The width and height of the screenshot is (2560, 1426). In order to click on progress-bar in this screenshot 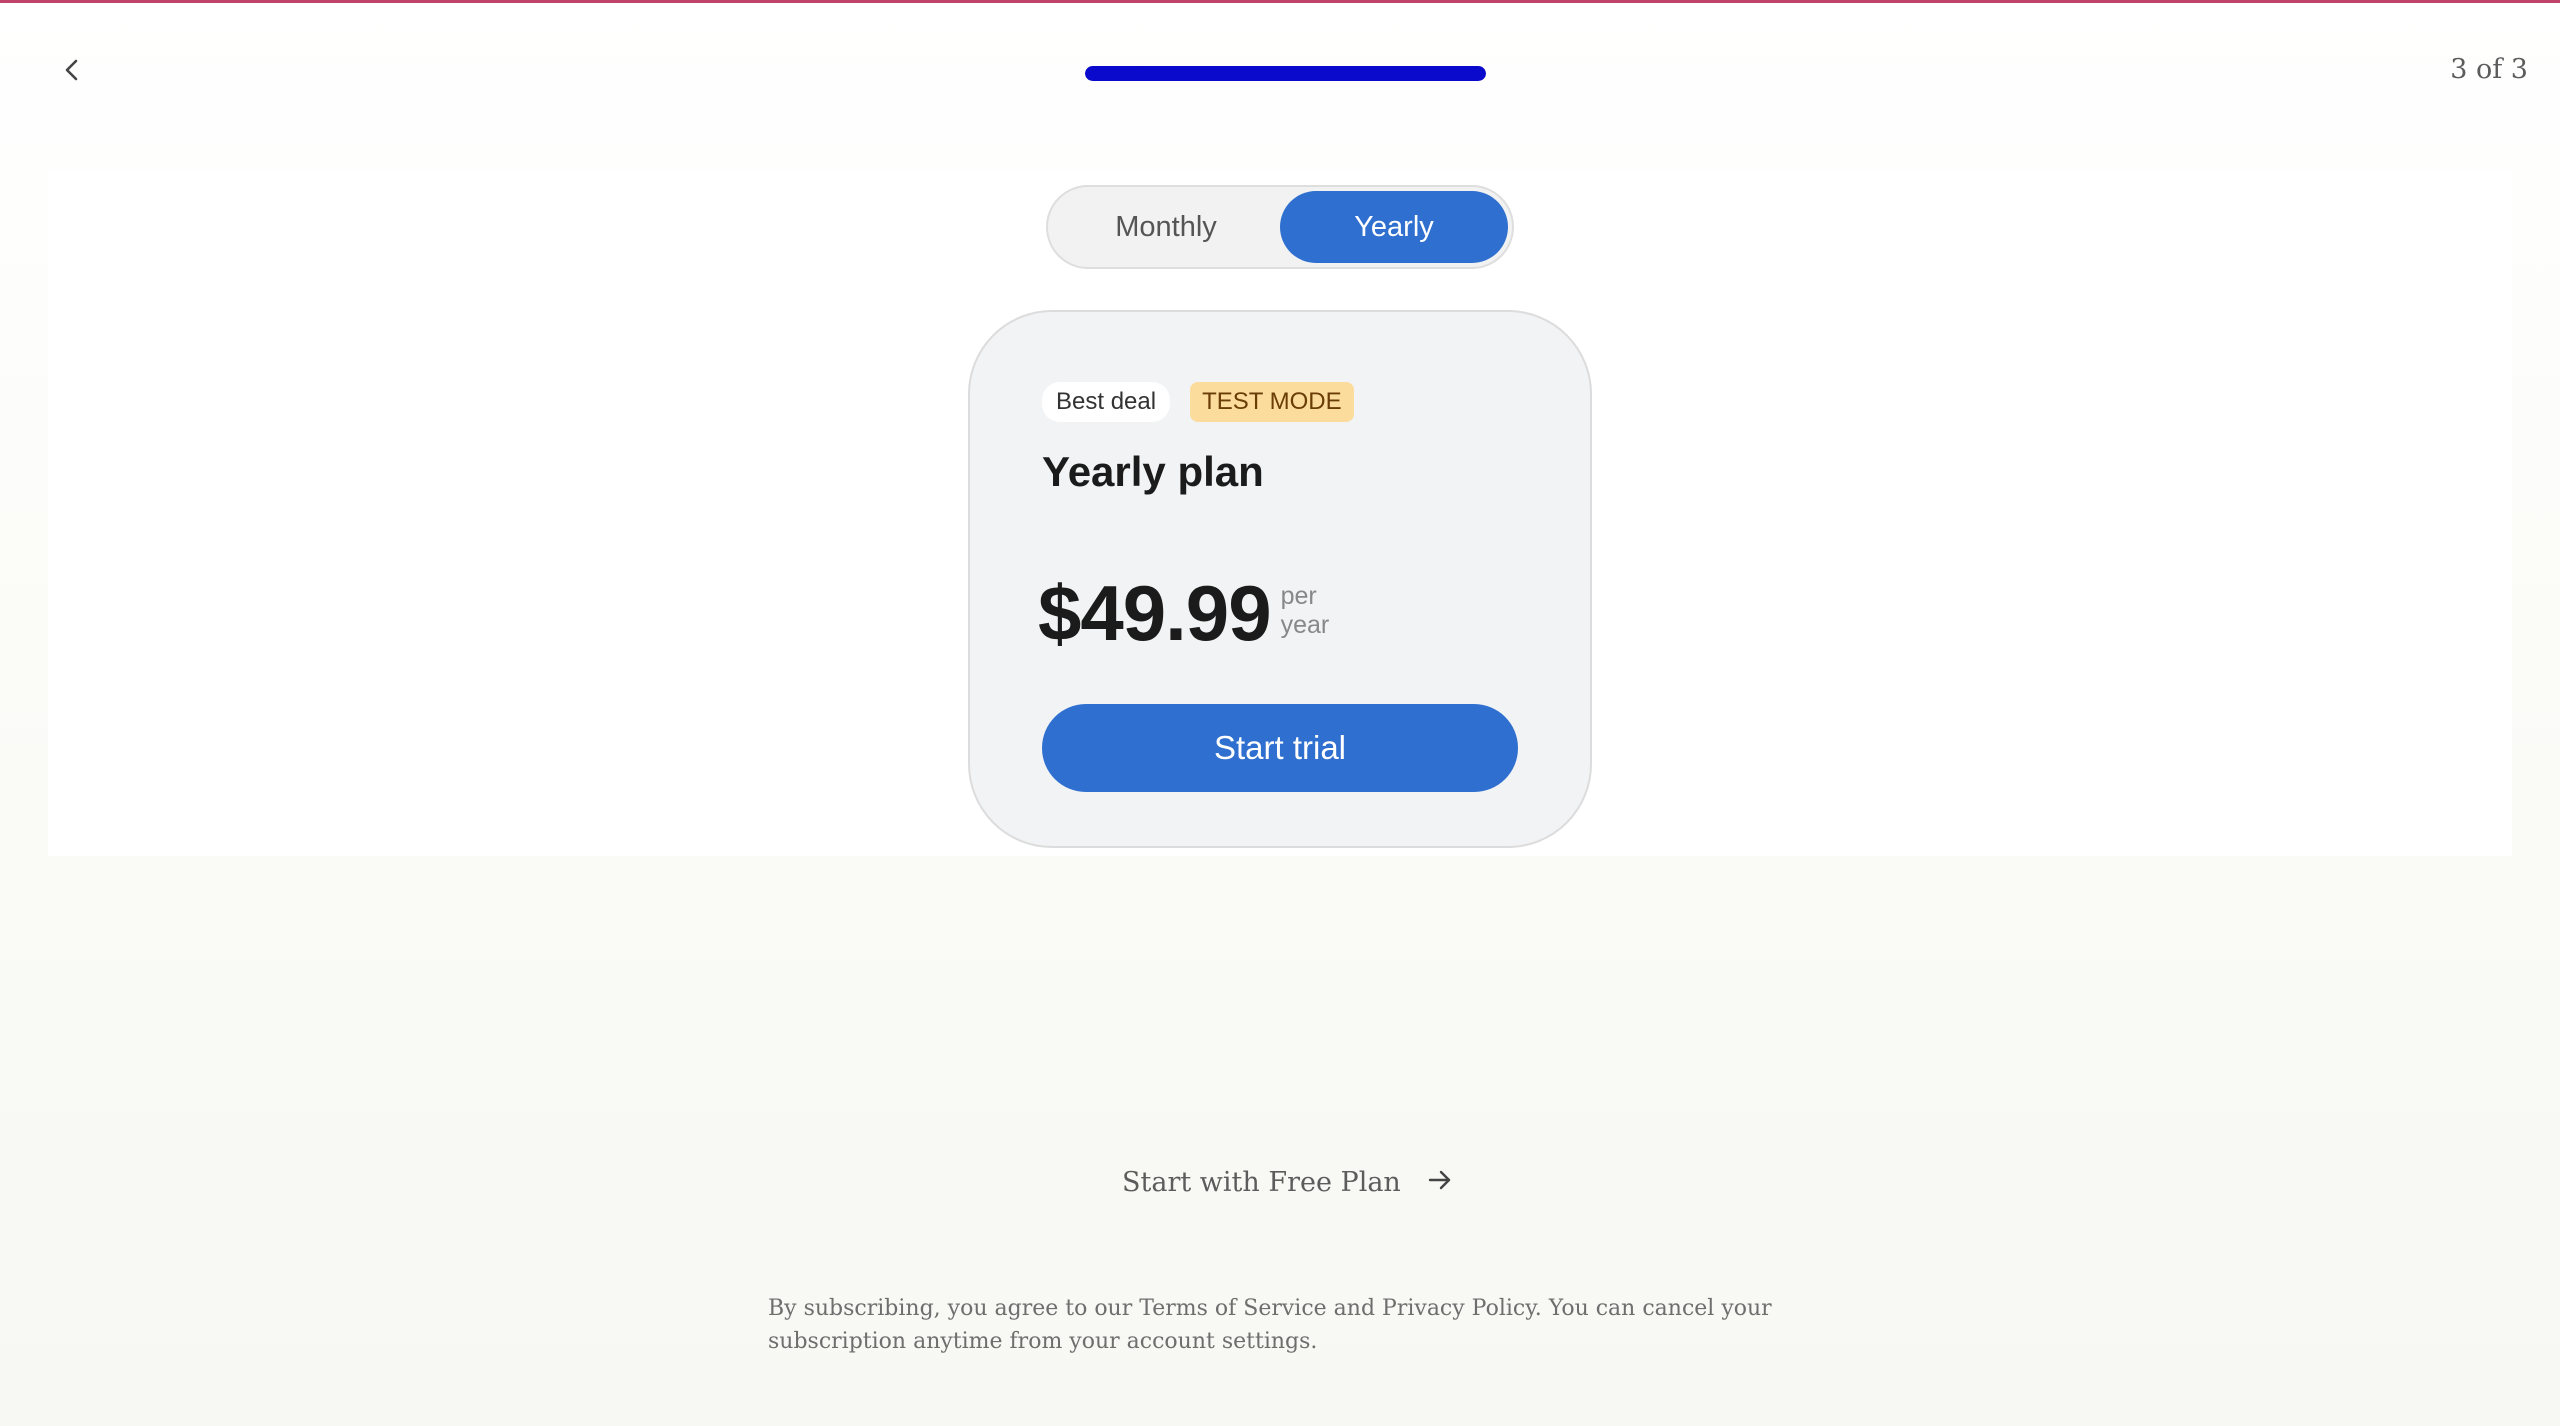, I will do `click(1285, 73)`.